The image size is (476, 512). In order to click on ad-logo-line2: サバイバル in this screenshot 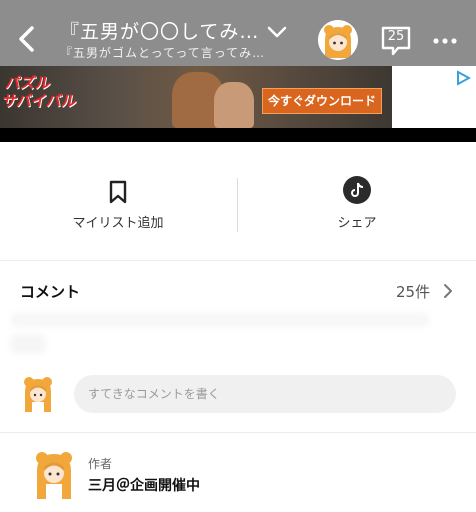, I will do `click(39, 101)`.